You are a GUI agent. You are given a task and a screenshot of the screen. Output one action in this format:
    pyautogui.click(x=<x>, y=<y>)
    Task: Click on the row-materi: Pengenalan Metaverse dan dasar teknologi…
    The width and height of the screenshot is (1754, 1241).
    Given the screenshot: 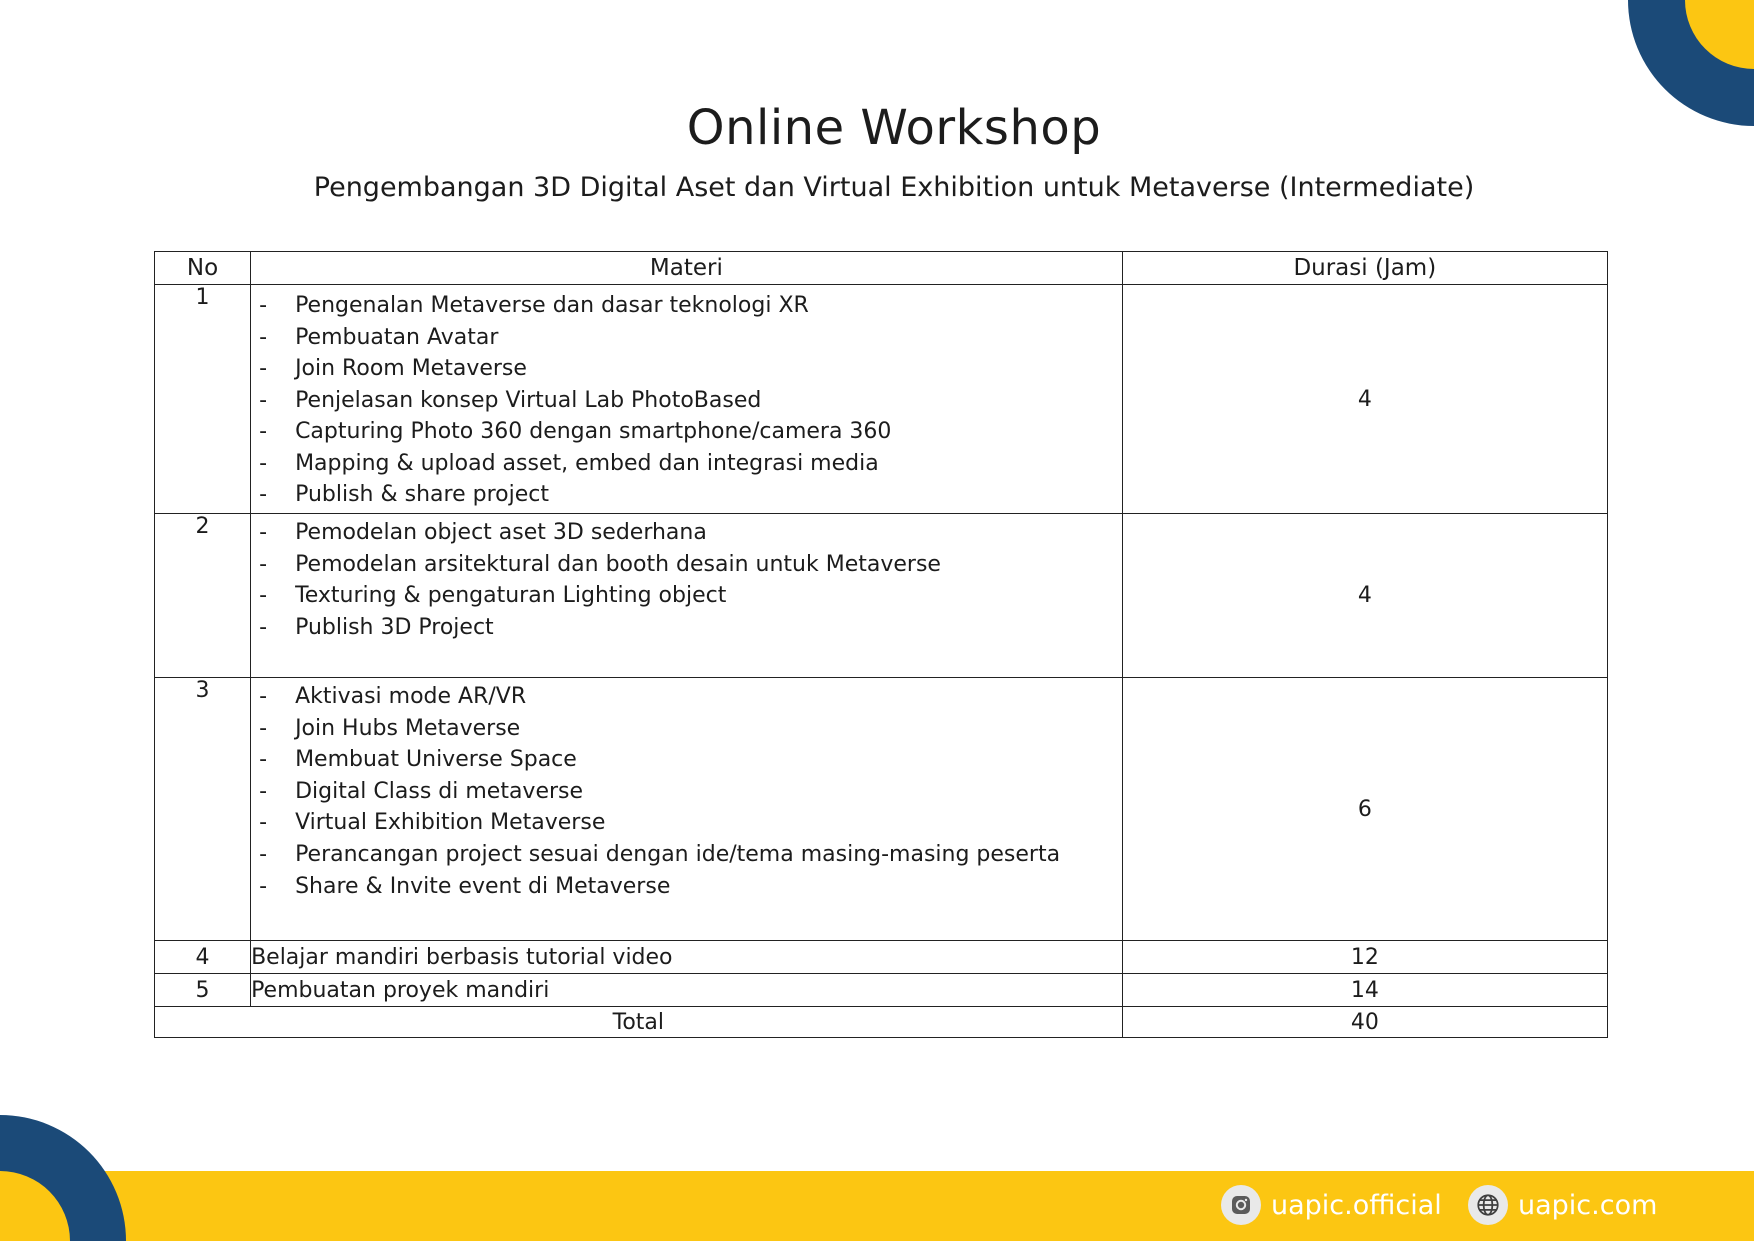 What is the action you would take?
    pyautogui.click(x=686, y=399)
    